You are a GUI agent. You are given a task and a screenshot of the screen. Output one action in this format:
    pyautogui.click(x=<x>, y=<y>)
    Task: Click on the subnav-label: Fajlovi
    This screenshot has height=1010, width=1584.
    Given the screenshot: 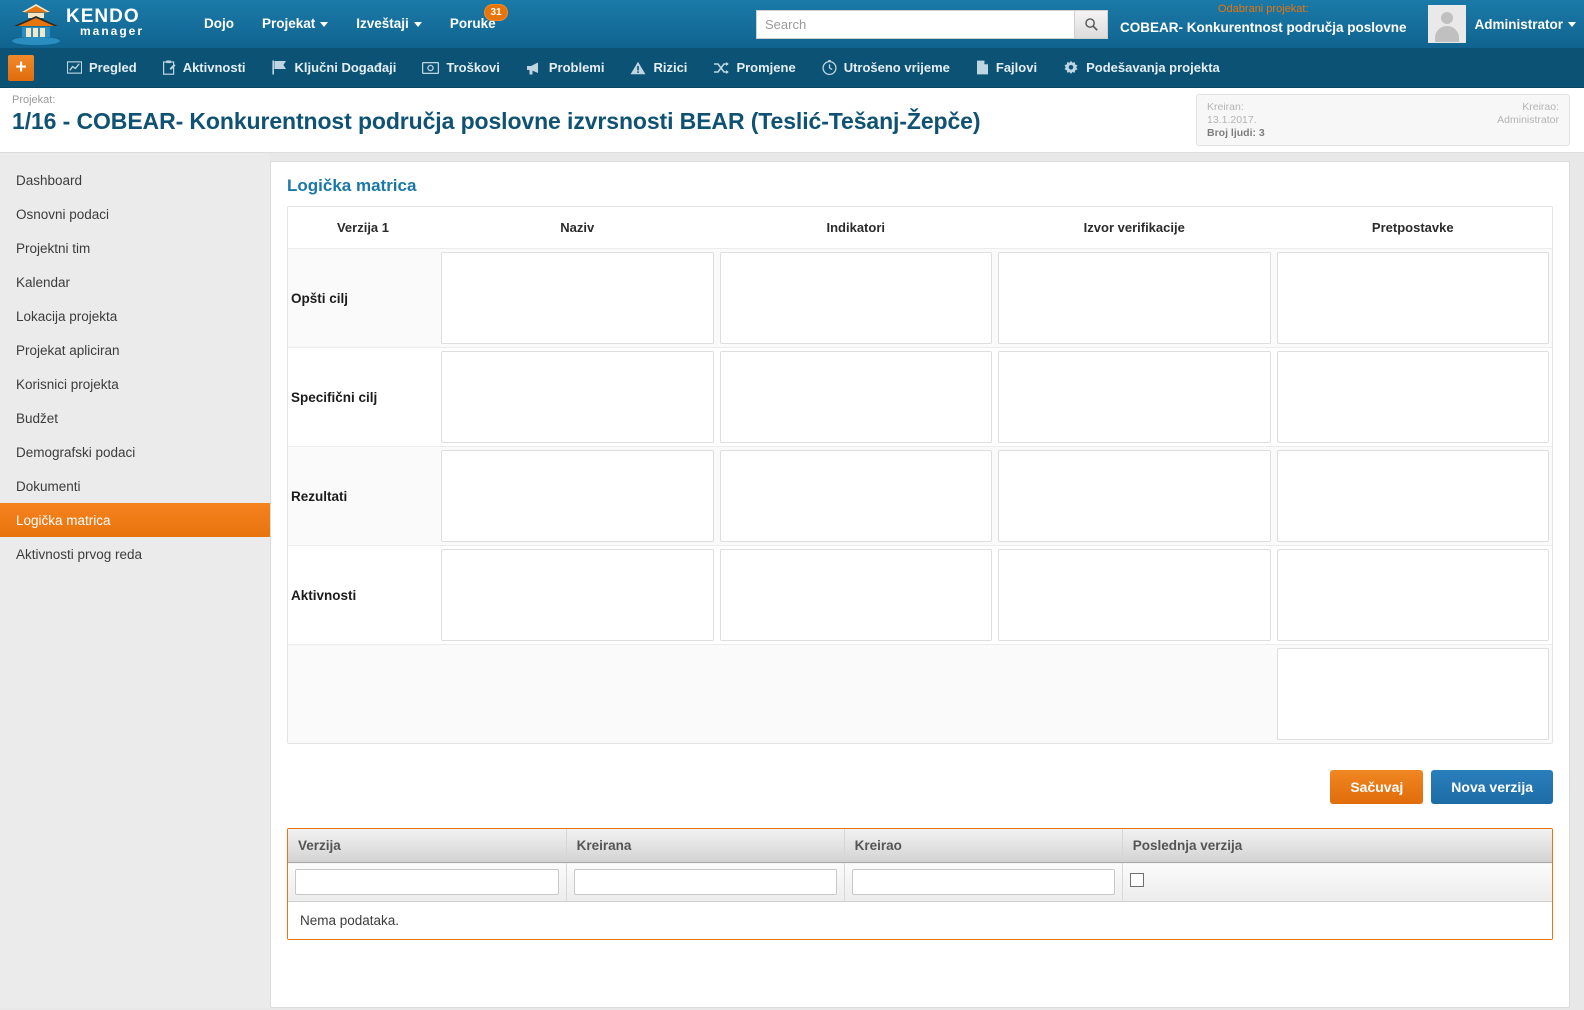 What is the action you would take?
    pyautogui.click(x=1016, y=67)
    